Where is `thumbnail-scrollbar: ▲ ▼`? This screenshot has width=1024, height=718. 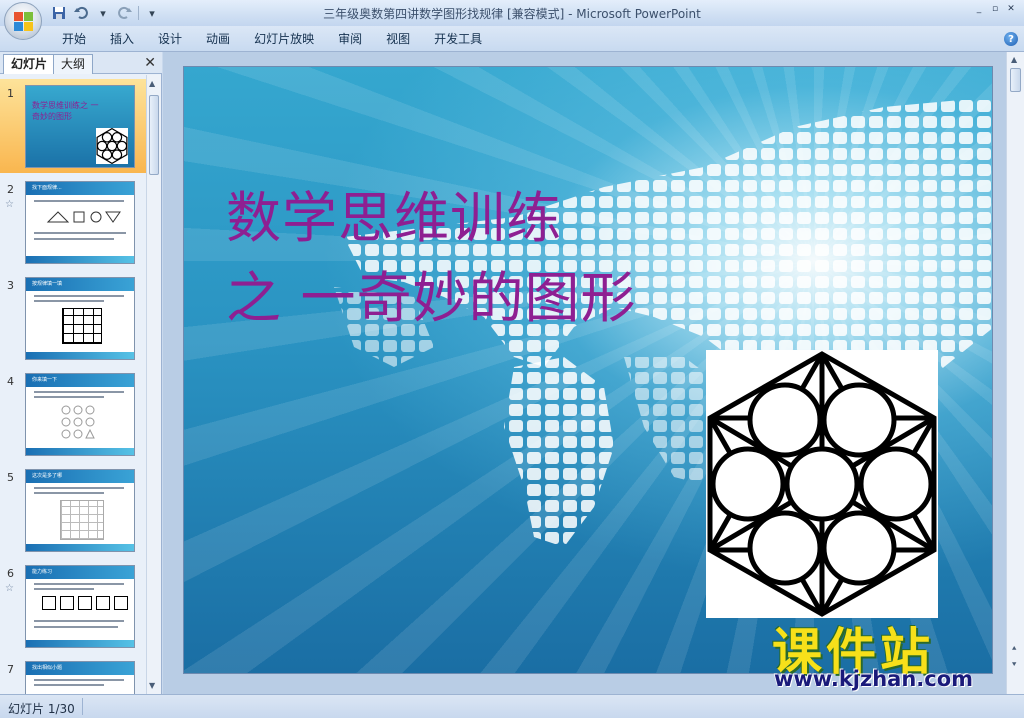
thumbnail-scrollbar: ▲ ▼ is located at coordinates (153, 384).